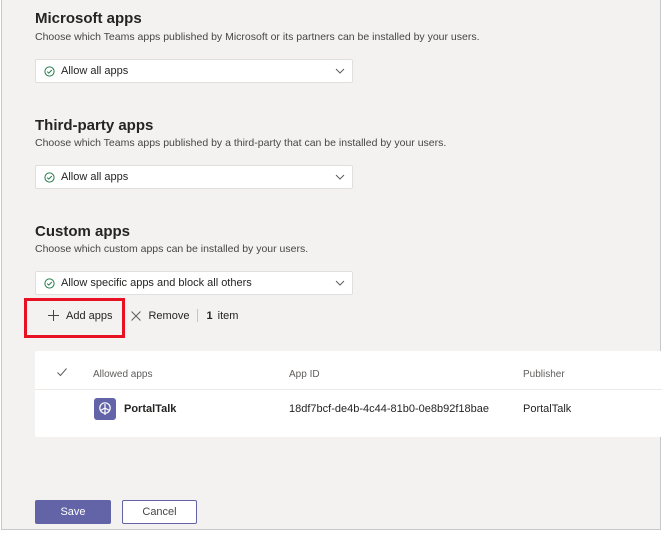 The width and height of the screenshot is (664, 534). What do you see at coordinates (194, 71) in the screenshot?
I see `microsoft-apps-dropdown: Allow all apps` at bounding box center [194, 71].